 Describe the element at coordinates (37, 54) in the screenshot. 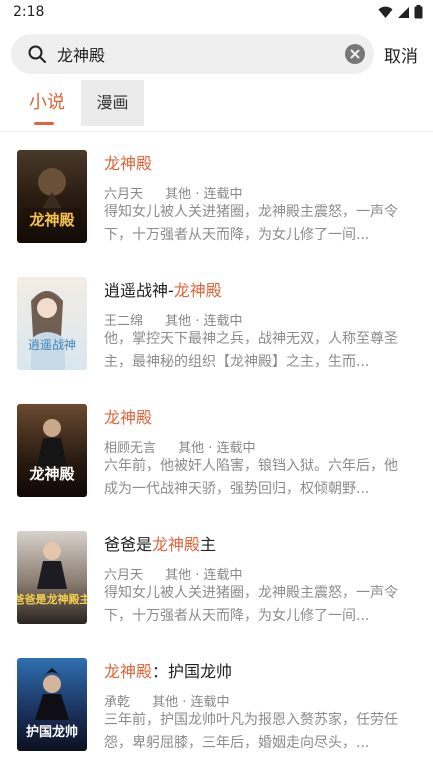

I see `search-icon` at that location.